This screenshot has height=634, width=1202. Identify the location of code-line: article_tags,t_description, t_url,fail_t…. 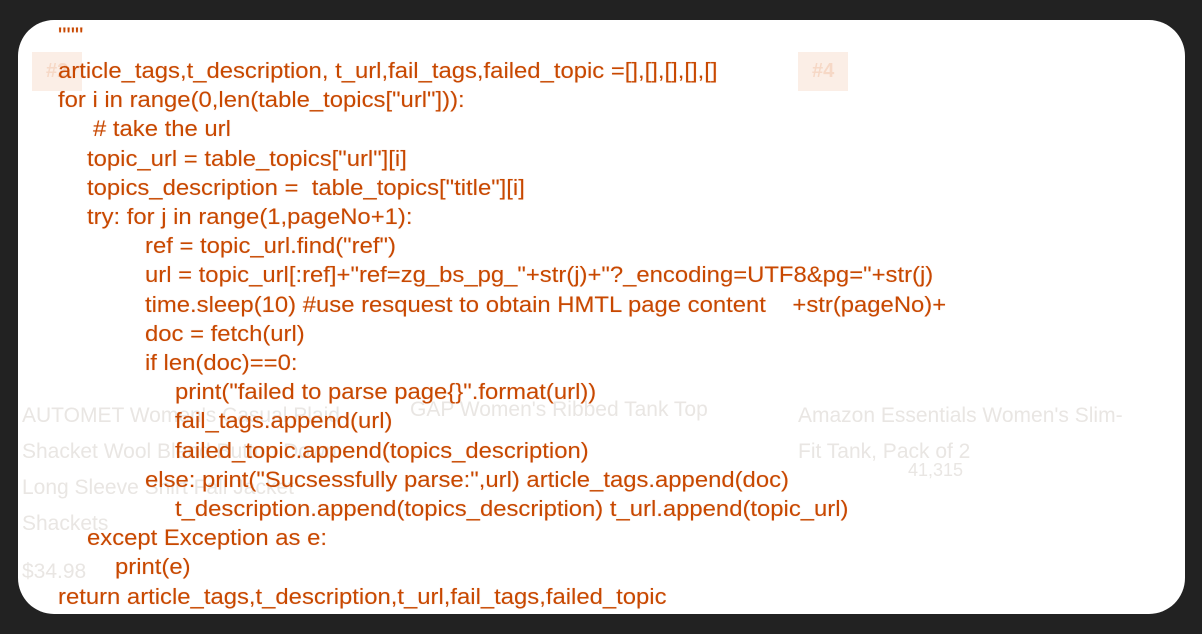
(388, 70).